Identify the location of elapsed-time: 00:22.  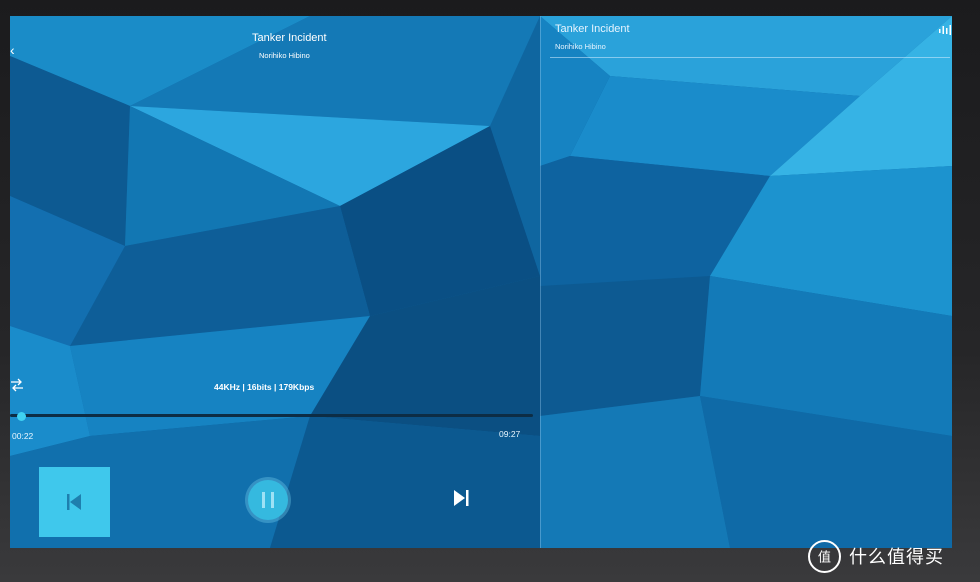
(23, 436).